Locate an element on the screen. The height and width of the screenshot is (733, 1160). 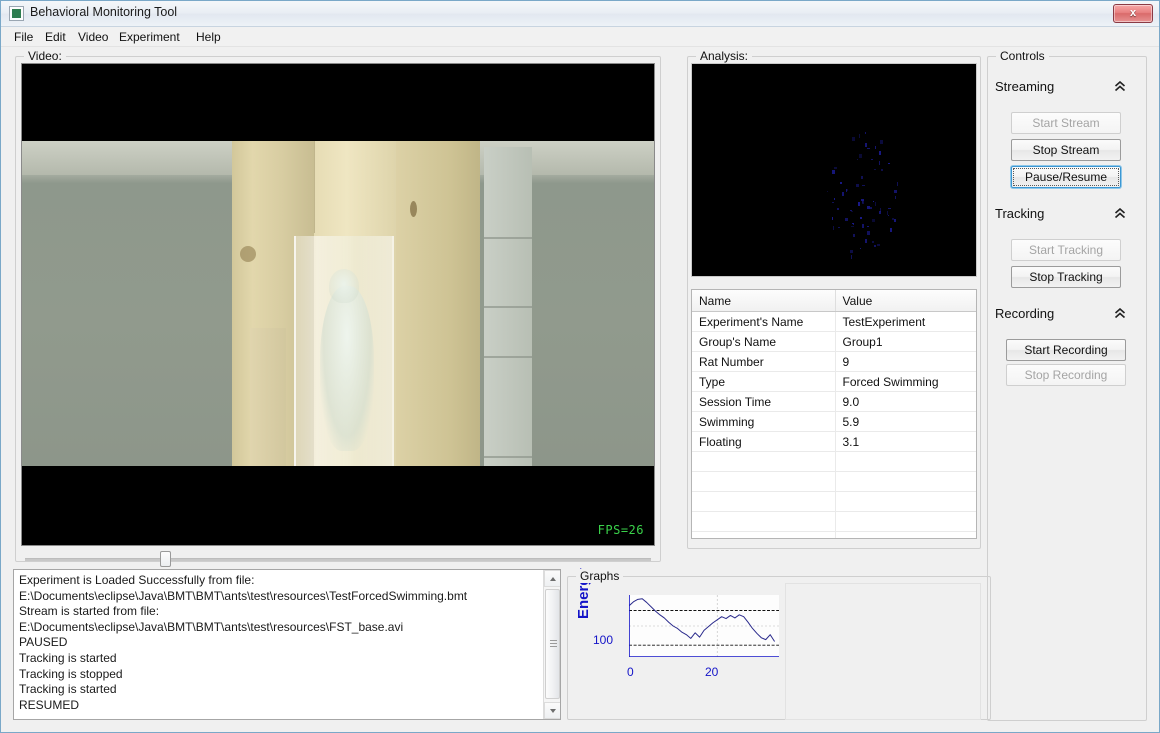
section-title-recording: Recording is located at coordinates (1025, 313).